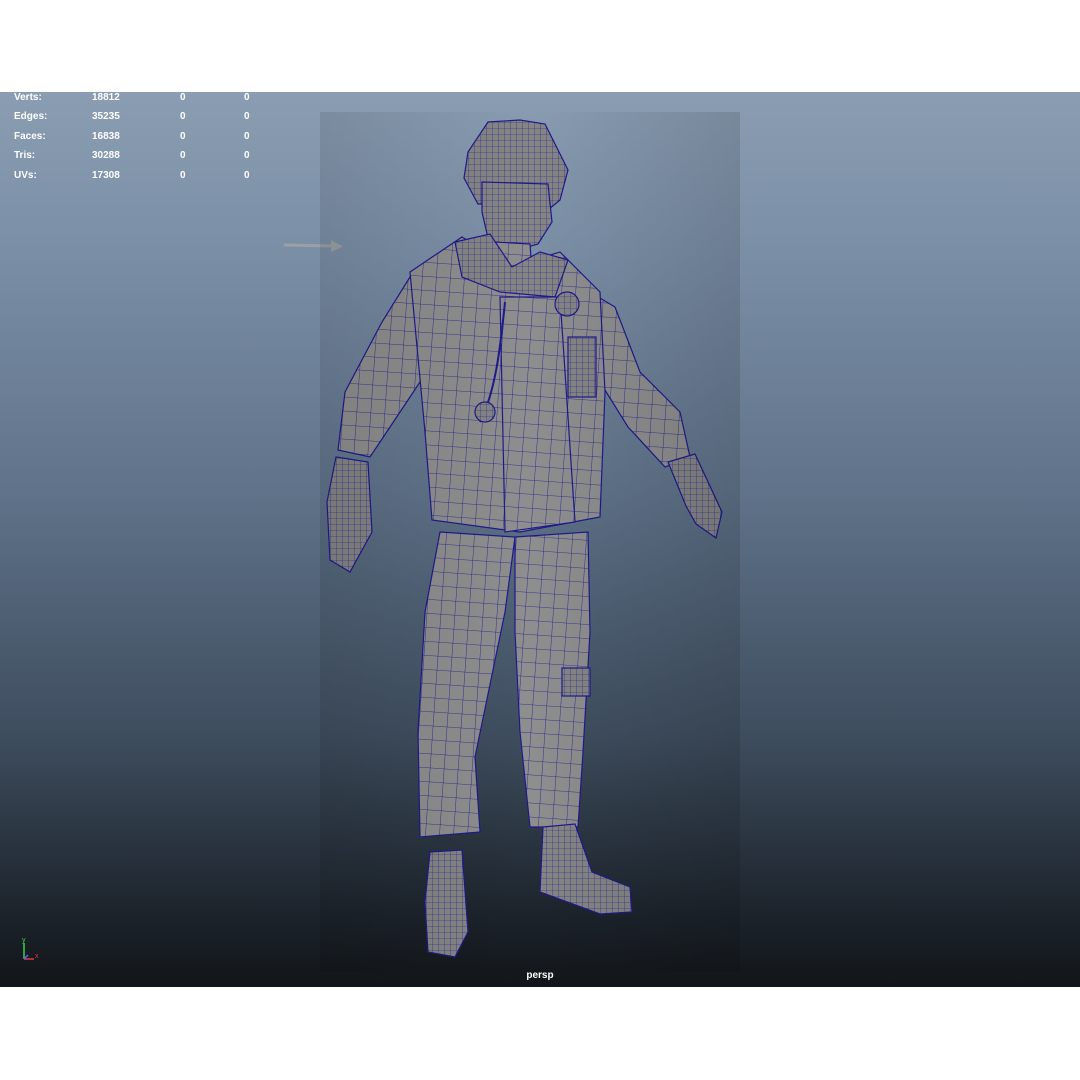 The width and height of the screenshot is (1080, 1080). I want to click on camera-name-label: persp, so click(540, 975).